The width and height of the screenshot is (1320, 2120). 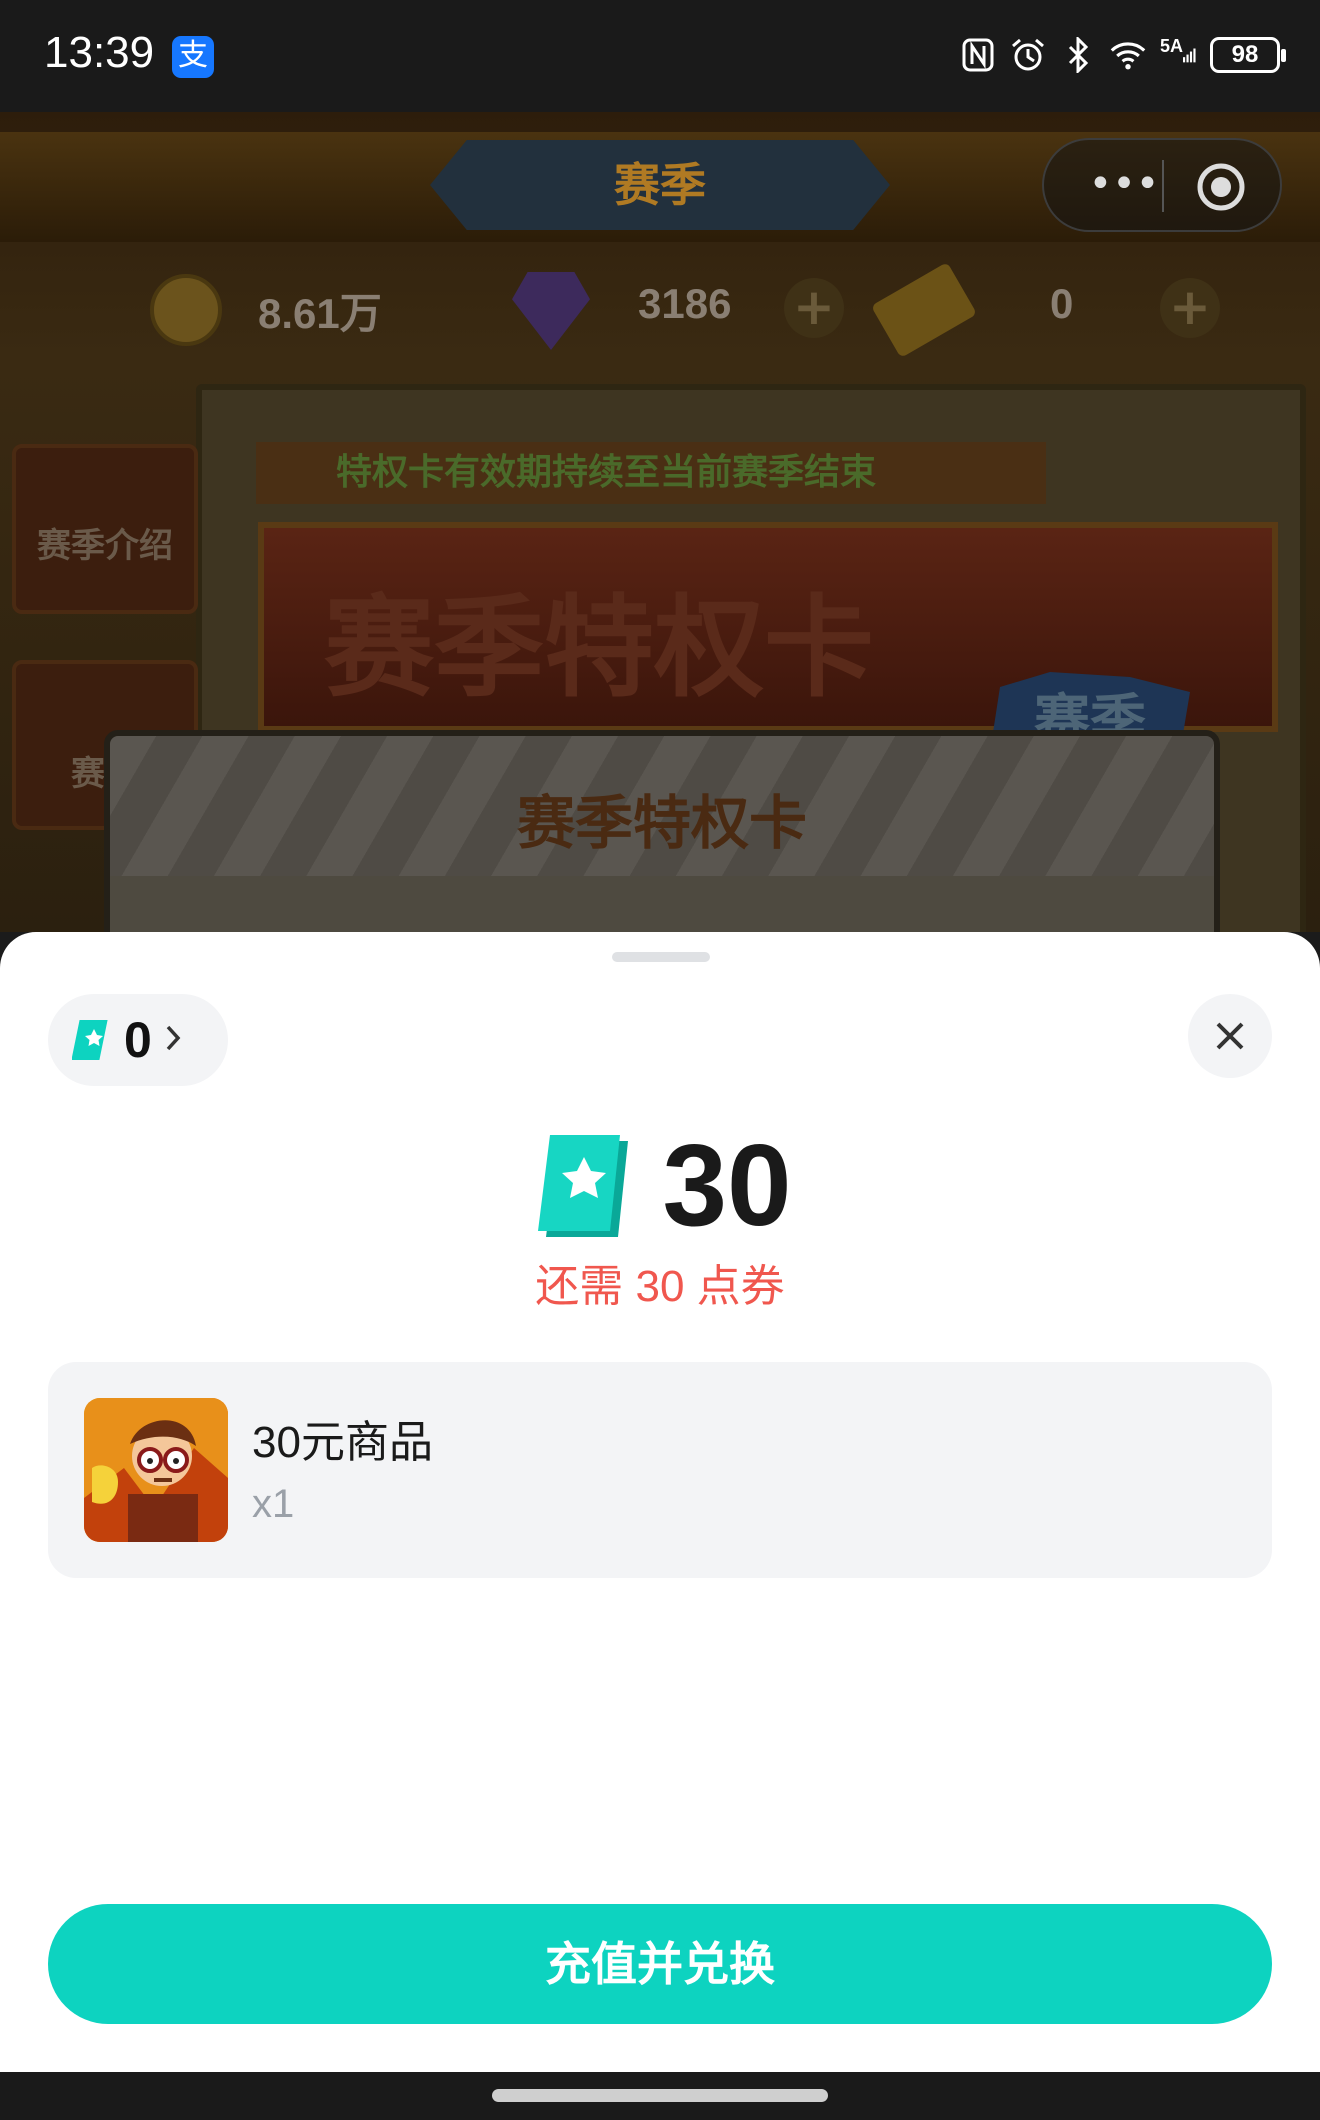 I want to click on alipay-icon: 支, so click(x=193, y=57).